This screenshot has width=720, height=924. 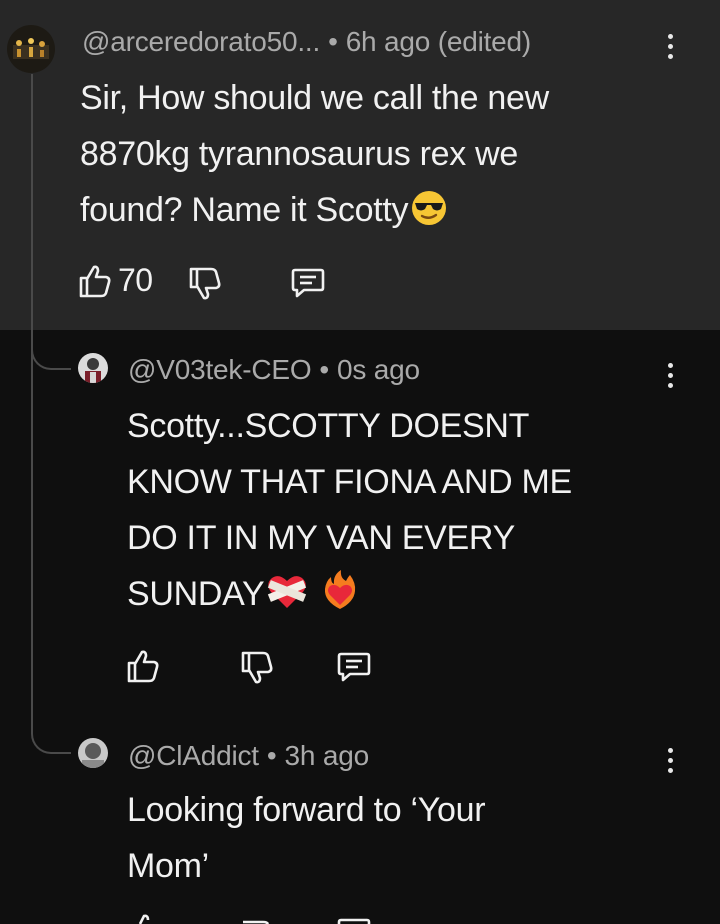 I want to click on author-handle: @V03tek-CEO, so click(x=220, y=369).